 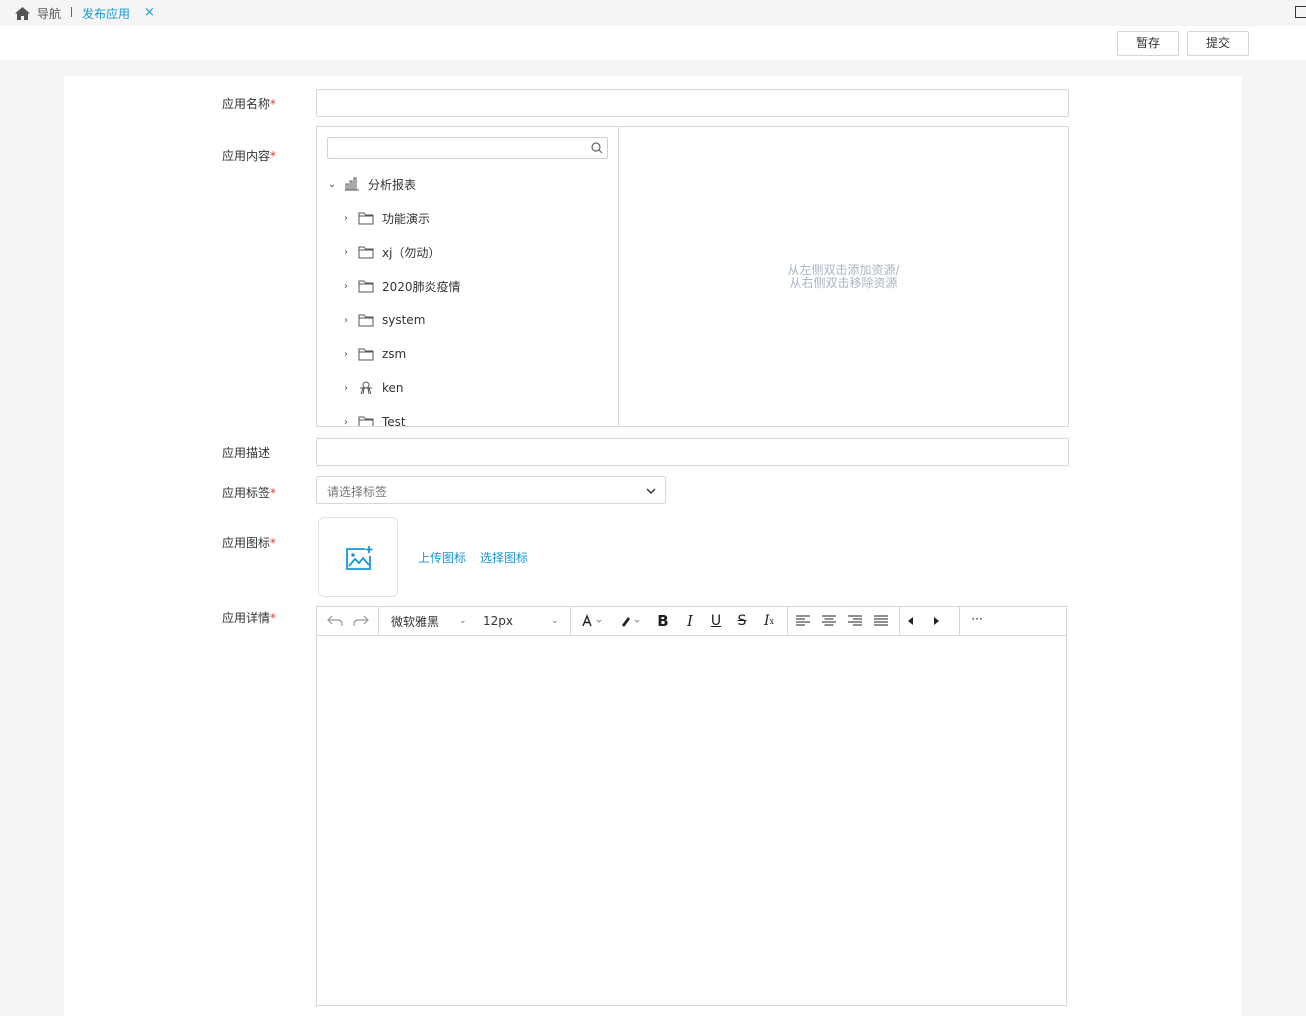 What do you see at coordinates (769, 621) in the screenshot?
I see `clear-format-icon: Ix` at bounding box center [769, 621].